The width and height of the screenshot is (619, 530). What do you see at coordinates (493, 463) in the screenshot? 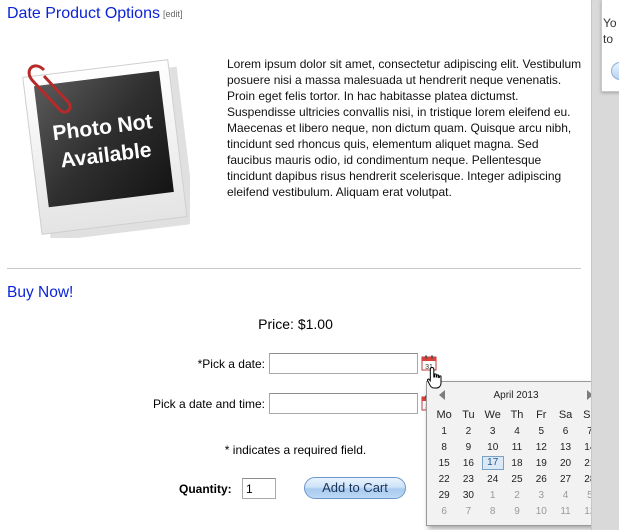
I see `calendar-day-today: 17` at bounding box center [493, 463].